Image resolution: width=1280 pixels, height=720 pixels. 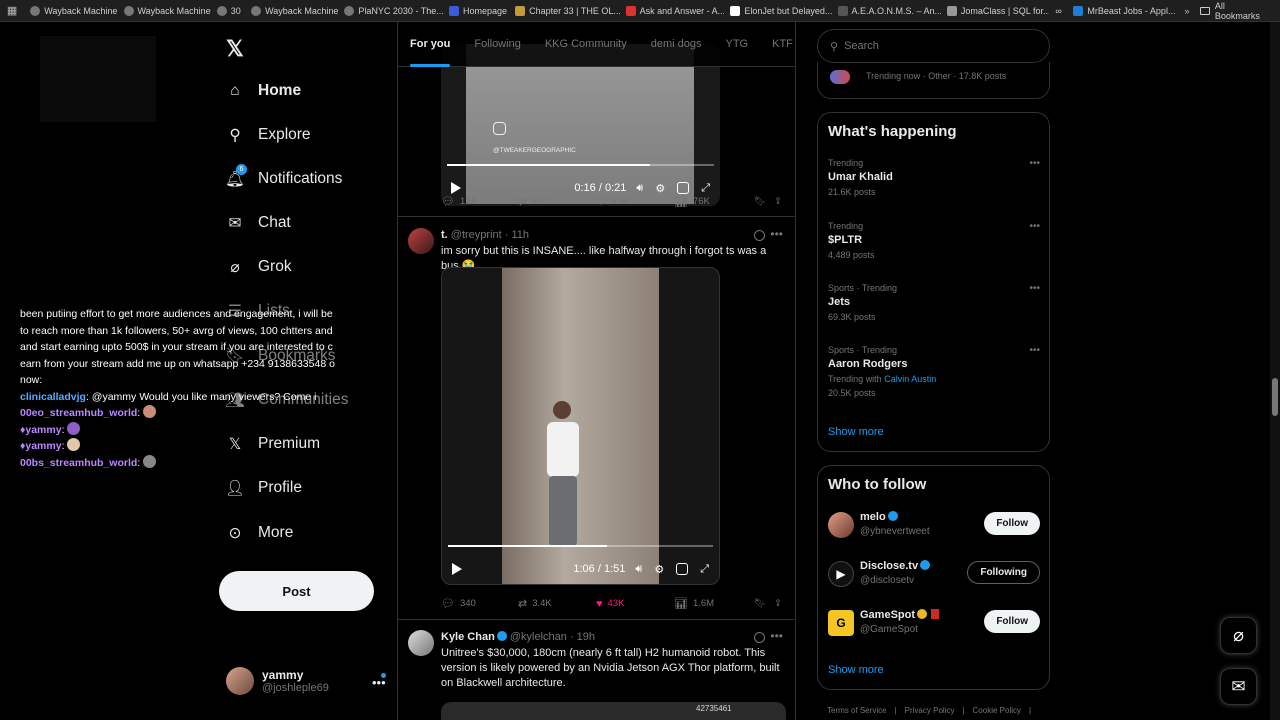 What do you see at coordinates (580, 125) in the screenshot?
I see `tweet-video-player: @TWEAKERGEOGRAPHIC 0:16 / 0:21 🔊︎ ⚙ ⤢` at bounding box center [580, 125].